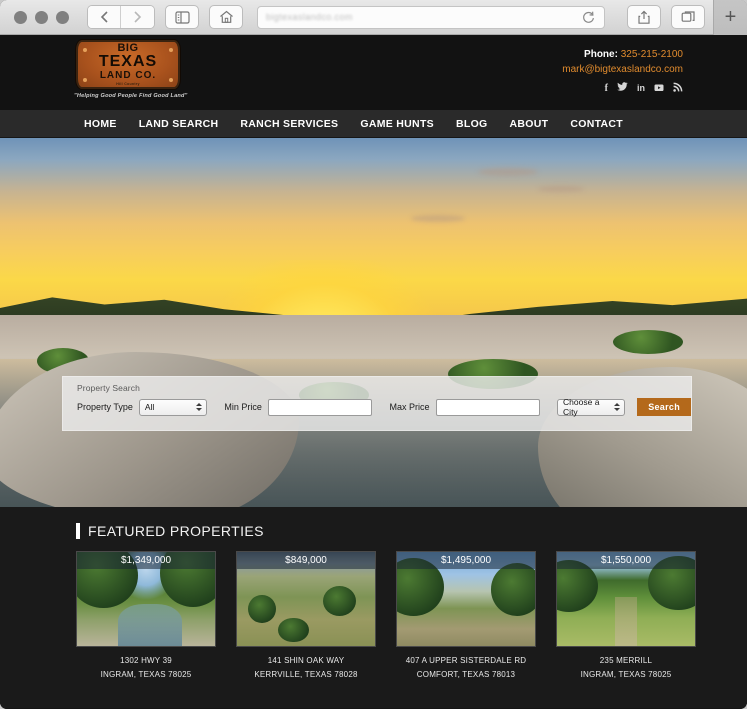 The height and width of the screenshot is (709, 747). I want to click on forward-button, so click(137, 17).